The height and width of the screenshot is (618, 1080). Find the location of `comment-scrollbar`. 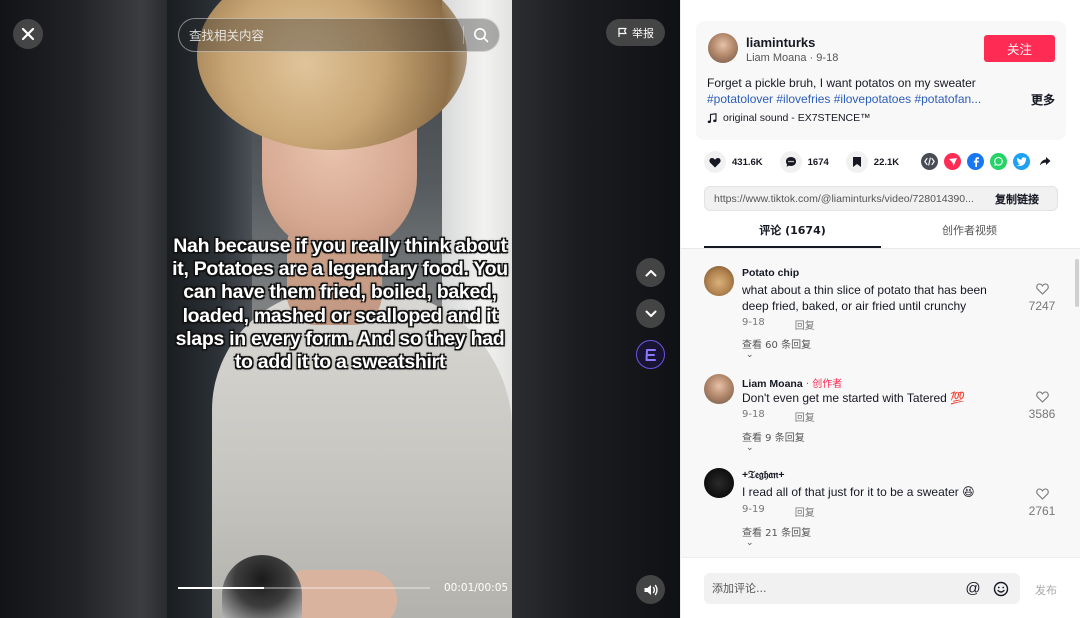

comment-scrollbar is located at coordinates (1077, 283).